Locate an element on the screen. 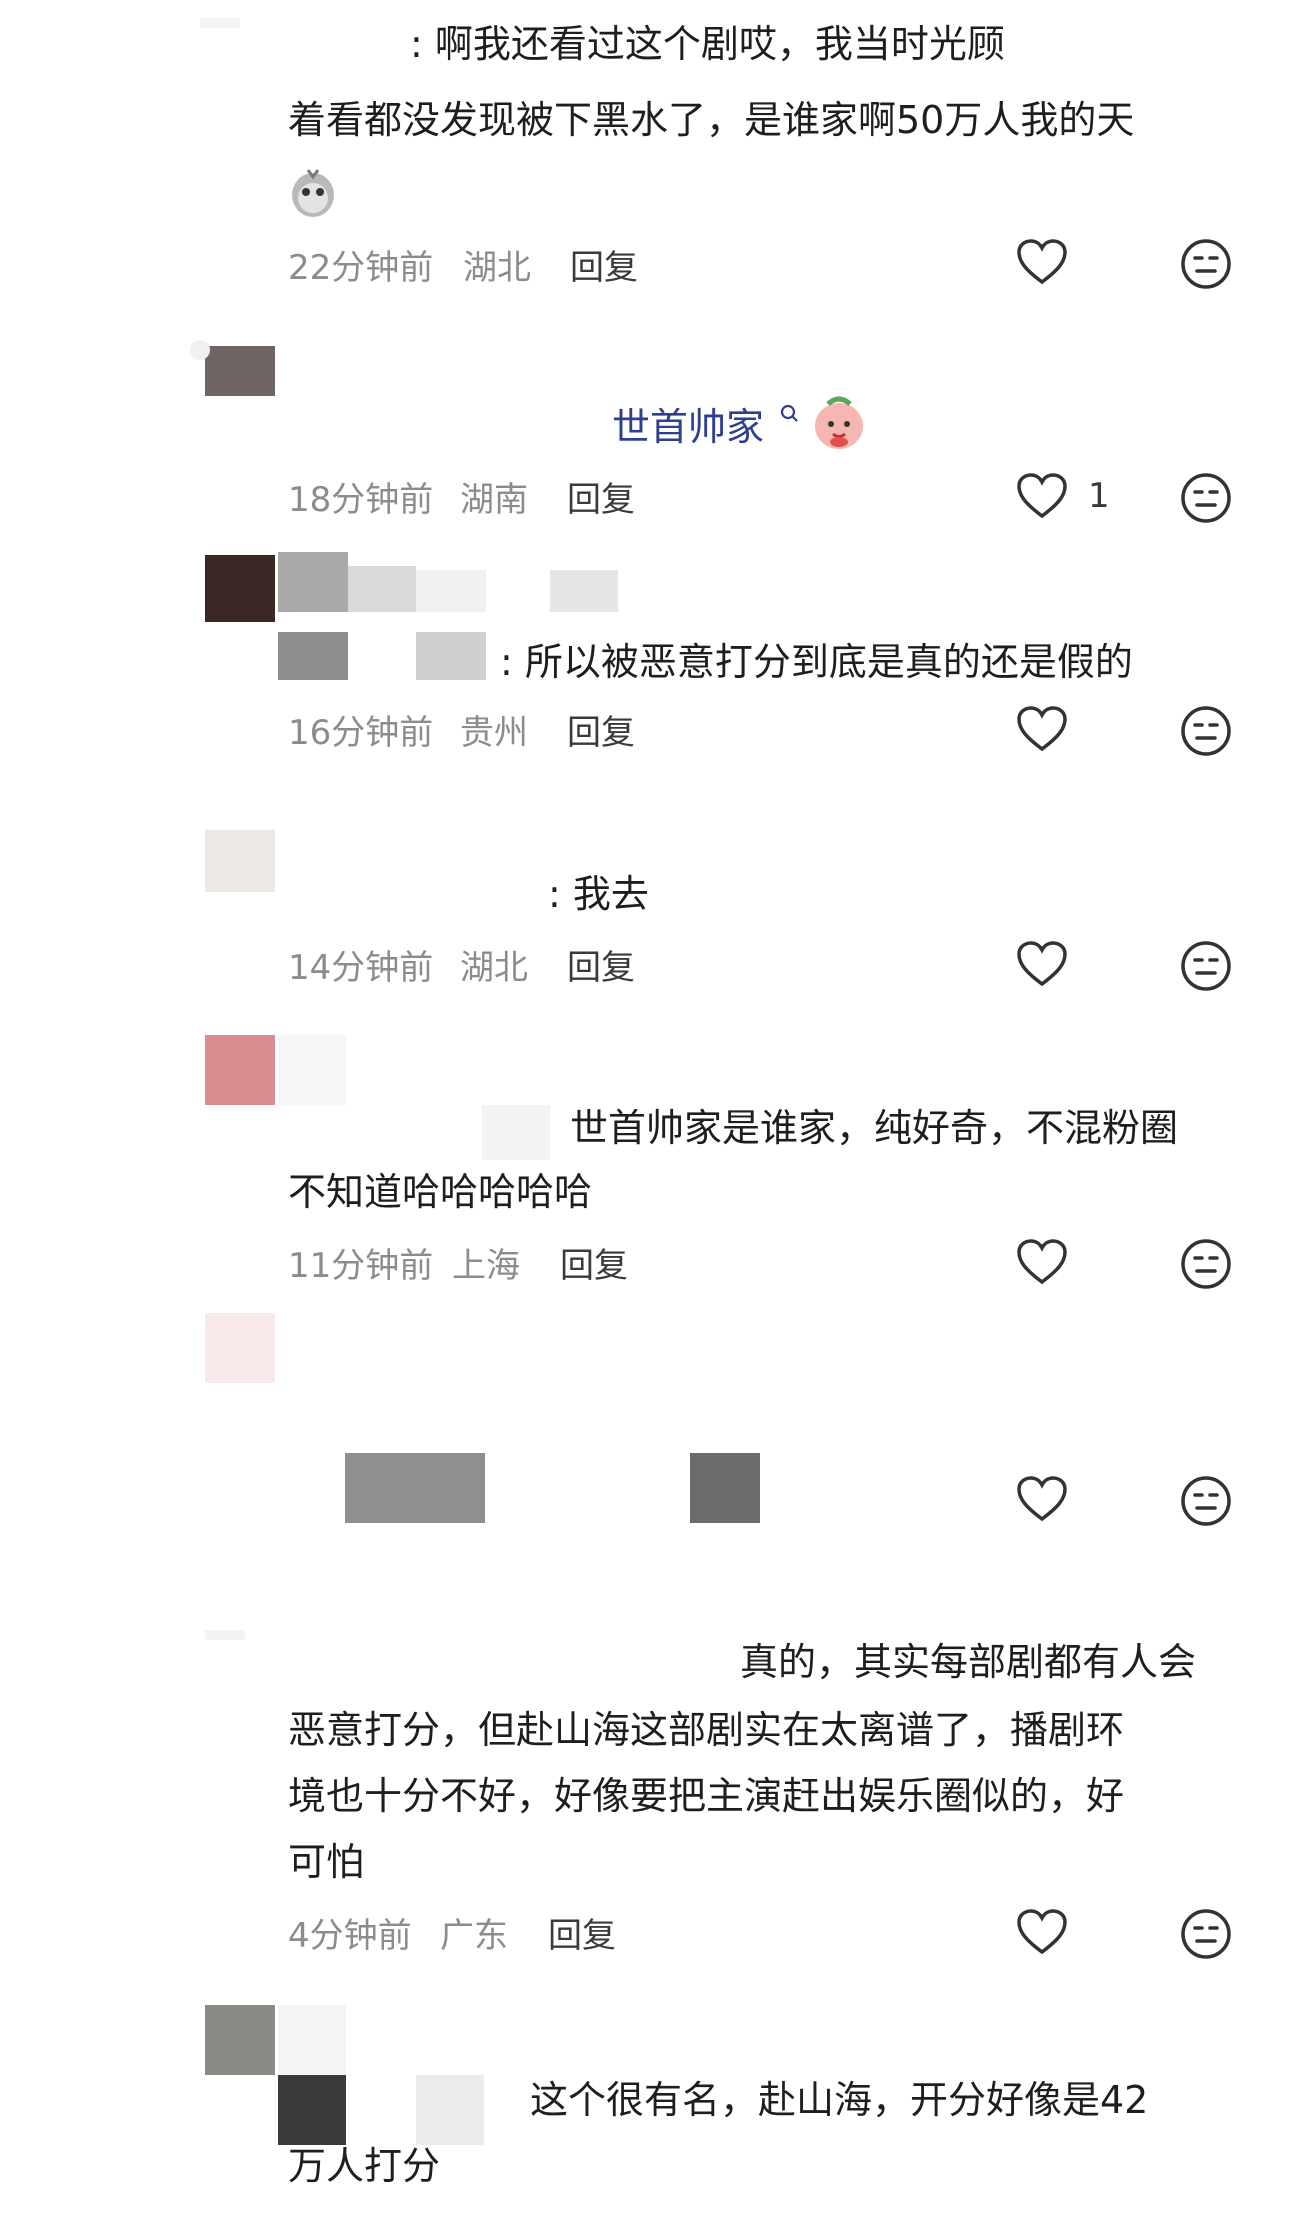 The height and width of the screenshot is (2215, 1290). comment-text-line: 可怕 is located at coordinates (326, 1862).